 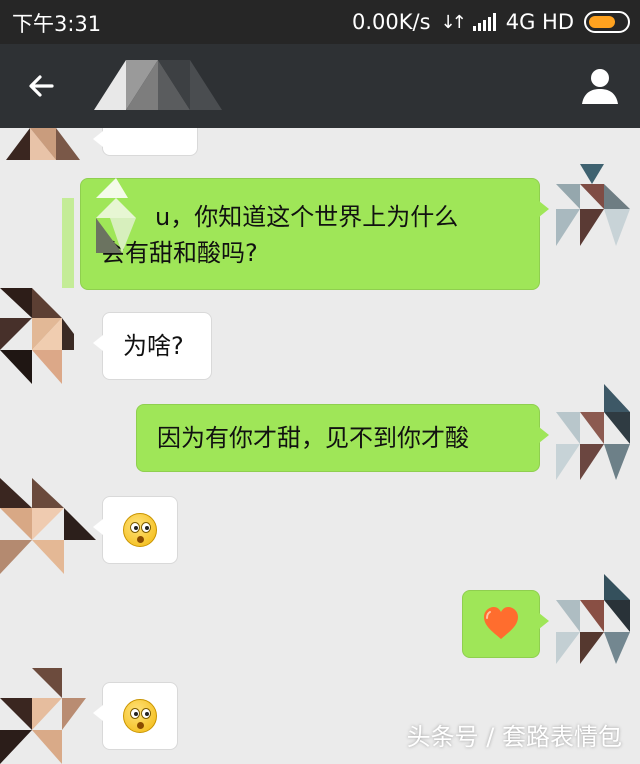 What do you see at coordinates (320, 86) in the screenshot?
I see `chat-title-bar` at bounding box center [320, 86].